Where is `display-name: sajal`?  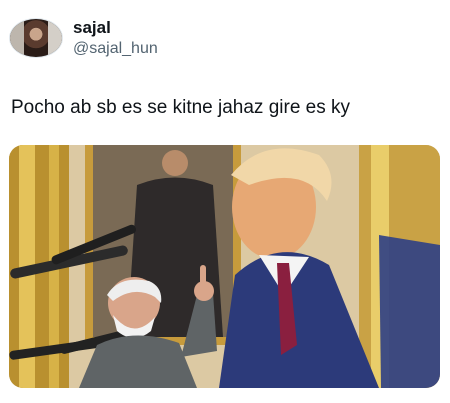 display-name: sajal is located at coordinates (115, 28).